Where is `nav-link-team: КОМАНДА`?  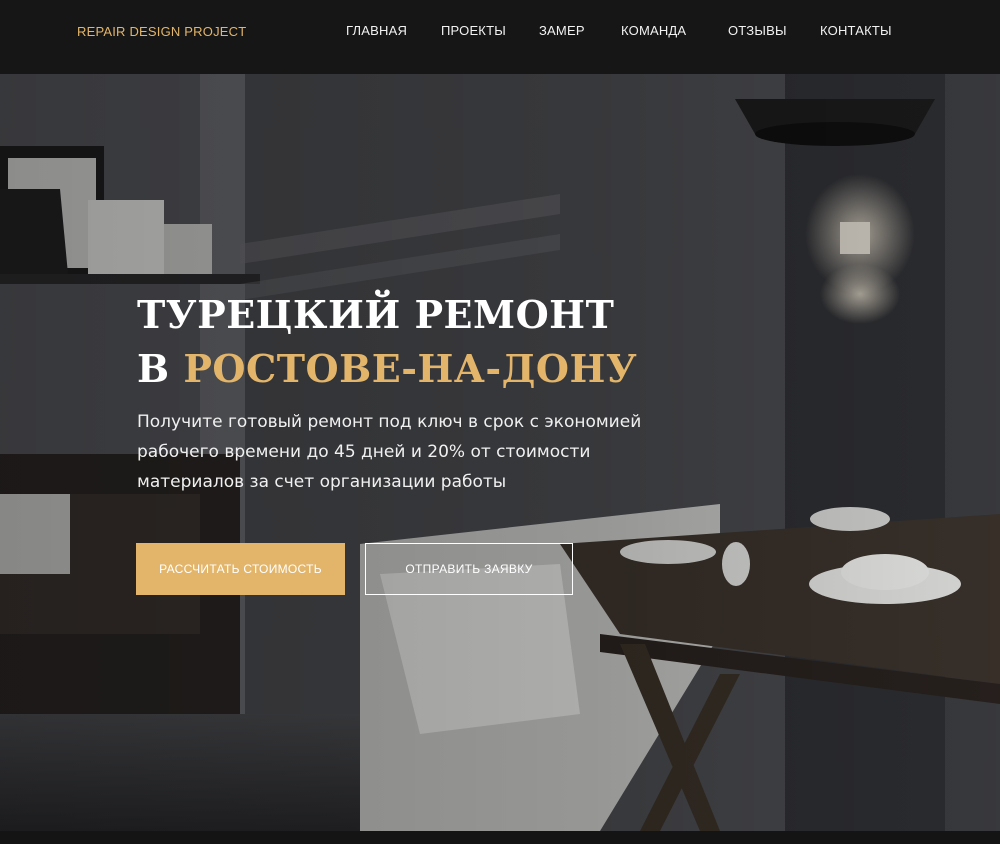
nav-link-team: КОМАНДА is located at coordinates (653, 30).